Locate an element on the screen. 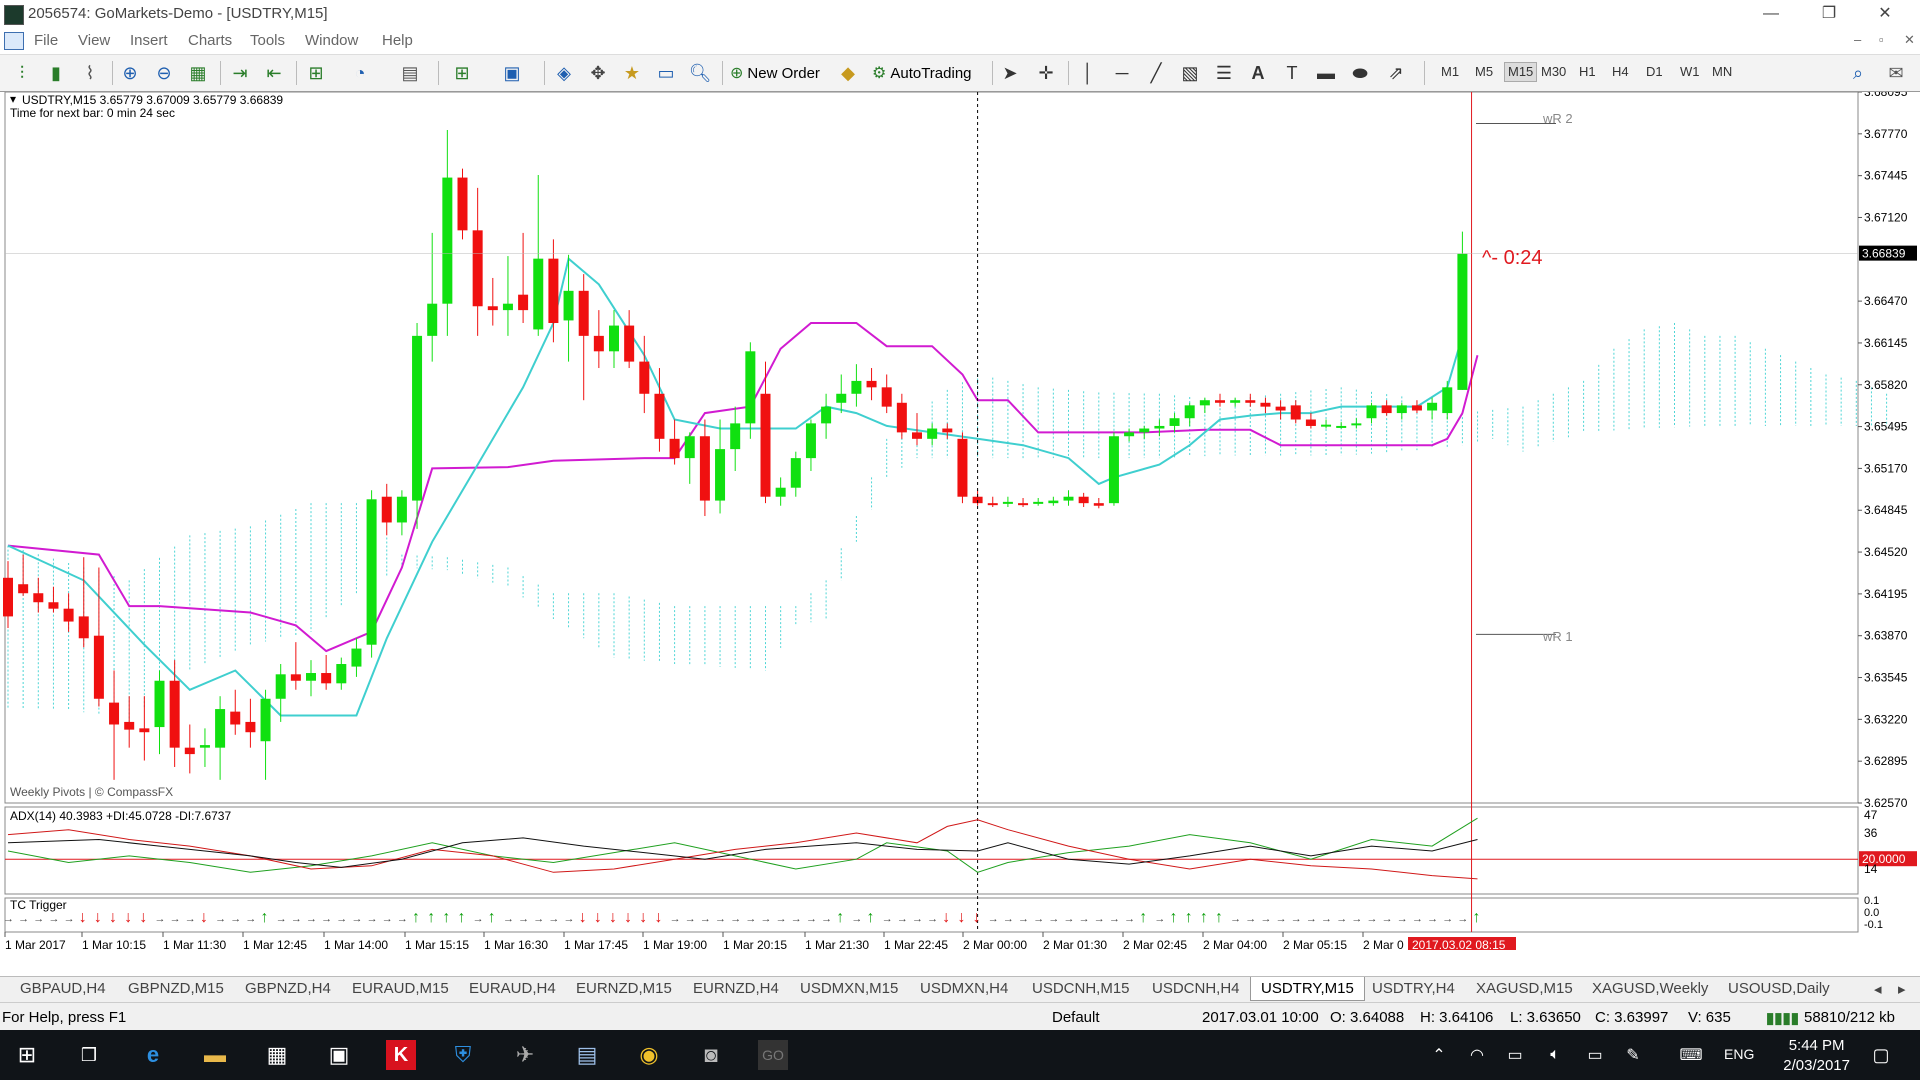  mdi-close-button: ✕ is located at coordinates (1909, 40).